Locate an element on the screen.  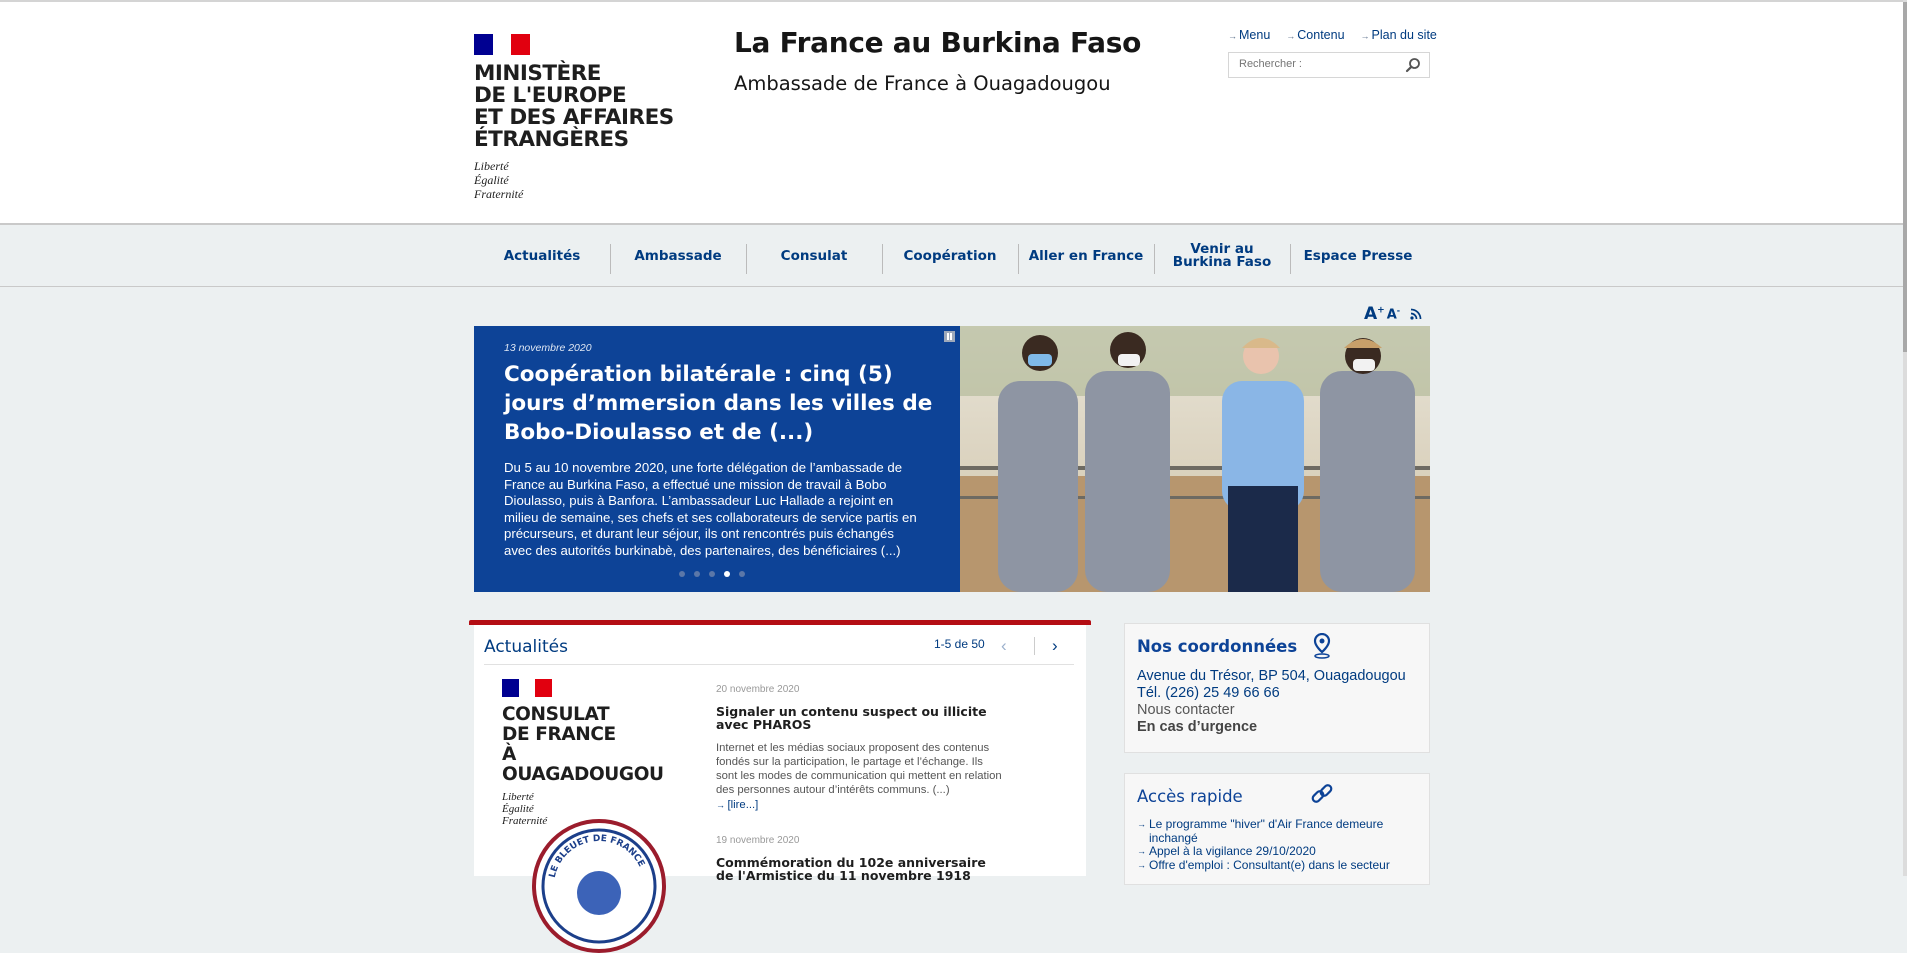
ministry-line: ÉTRANGÈRES is located at coordinates (551, 139).